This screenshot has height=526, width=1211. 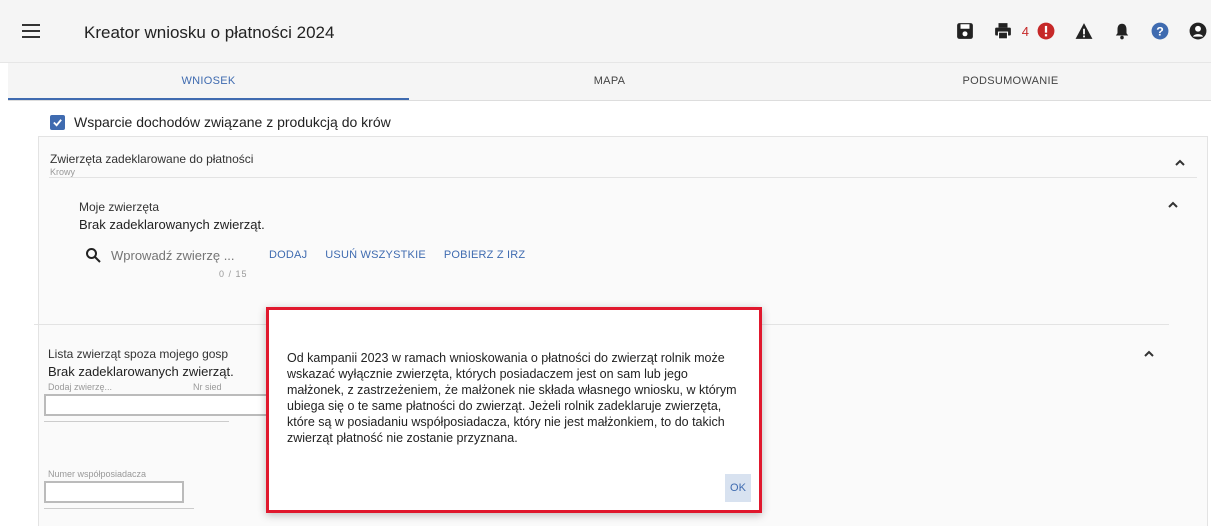 I want to click on animals-panel-subtitle: Krowy, so click(x=63, y=172).